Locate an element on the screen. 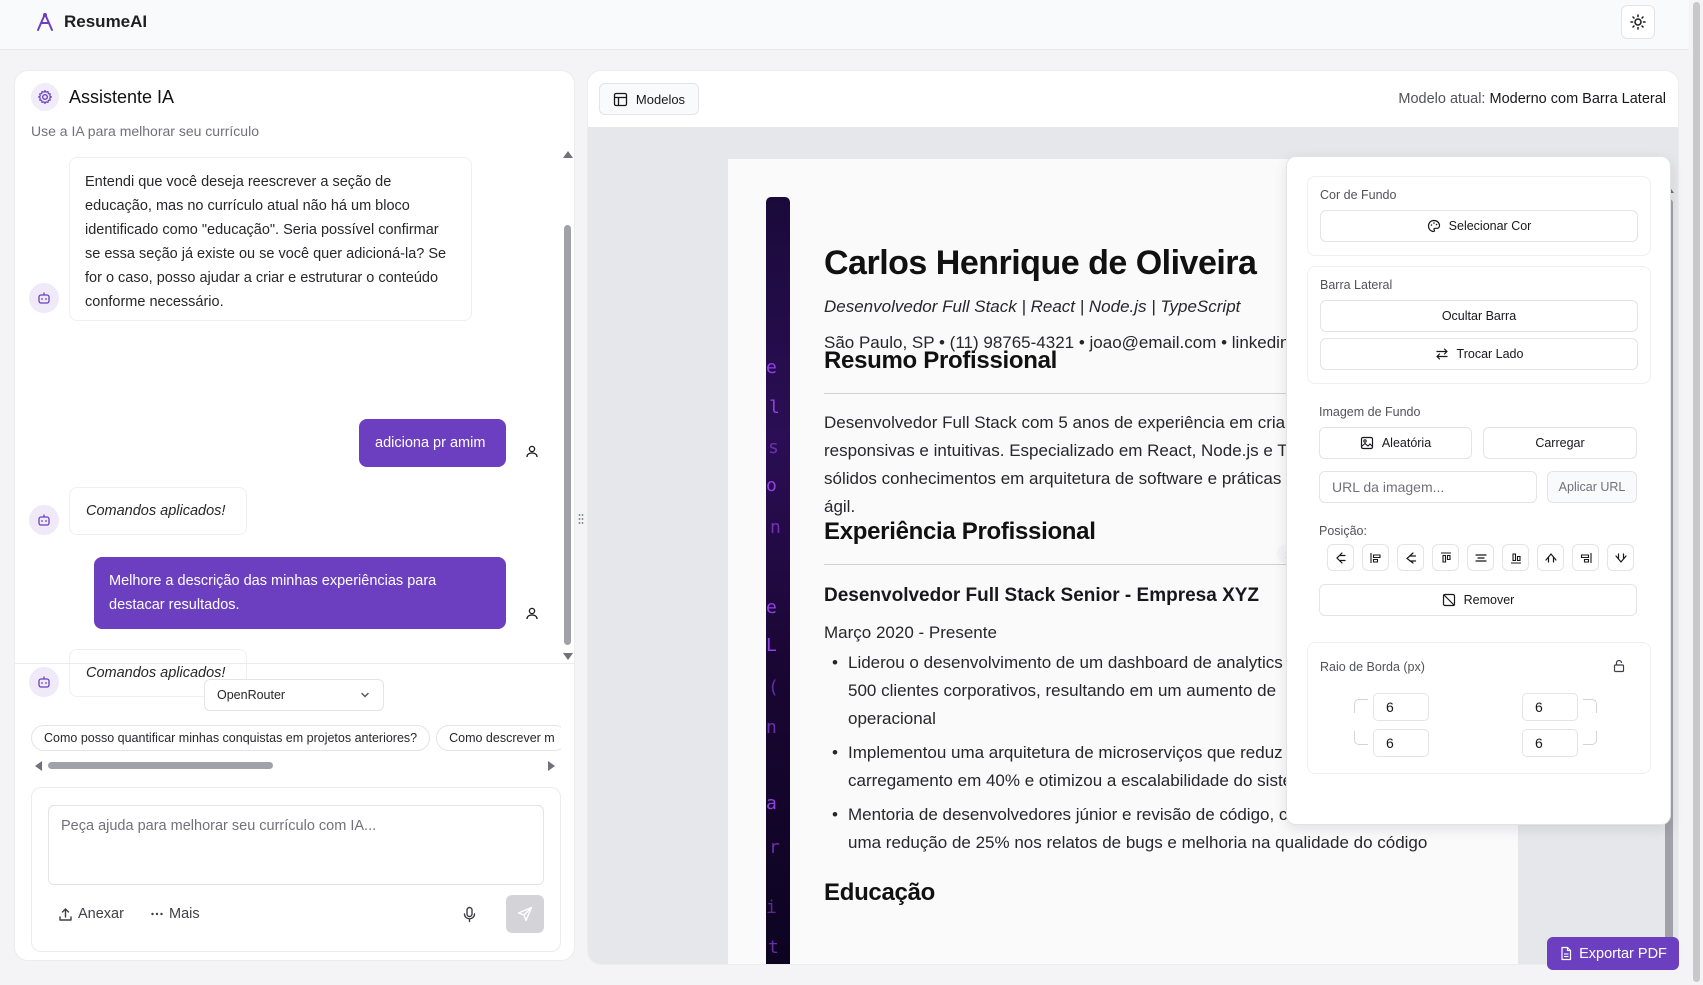 This screenshot has height=985, width=1703. send-button is located at coordinates (525, 914).